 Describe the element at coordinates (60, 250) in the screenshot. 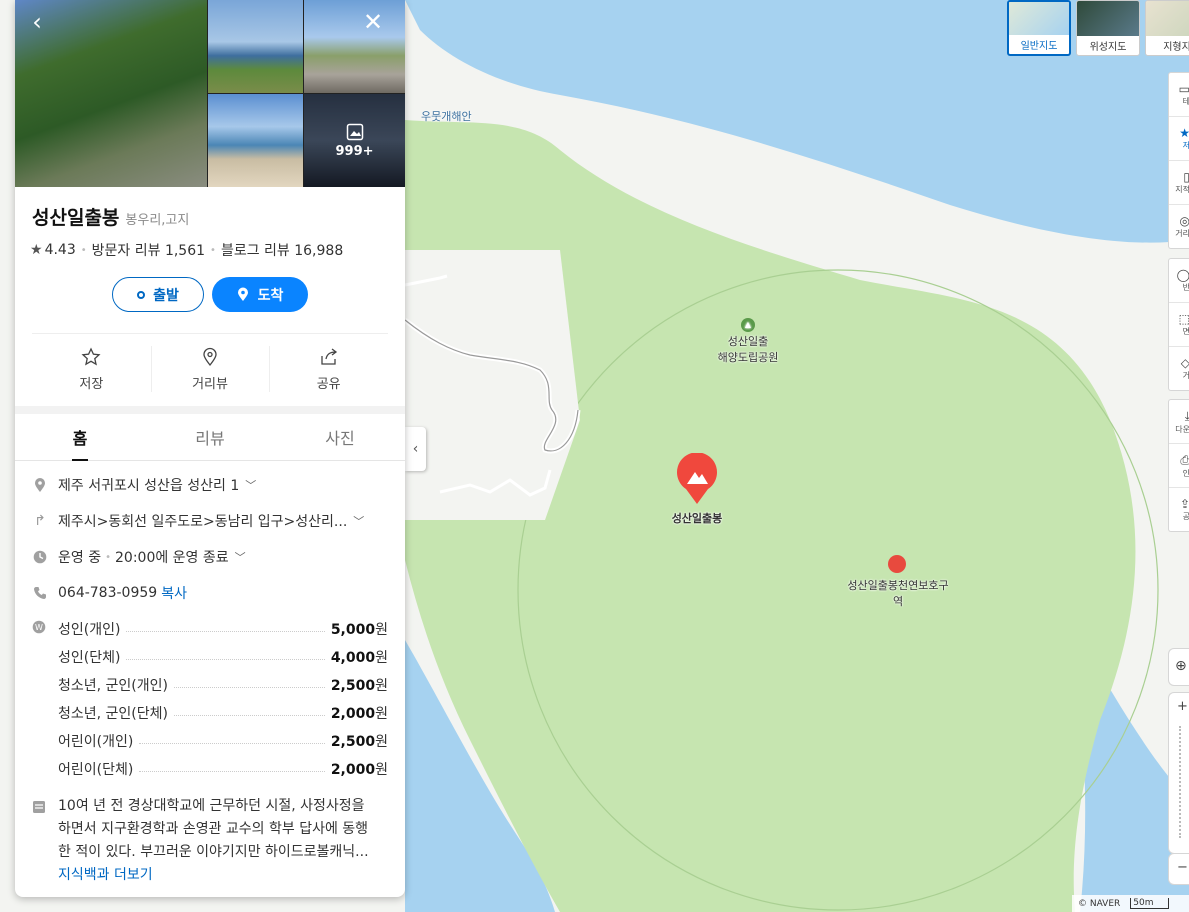

I see `place-rating: 4.43` at that location.